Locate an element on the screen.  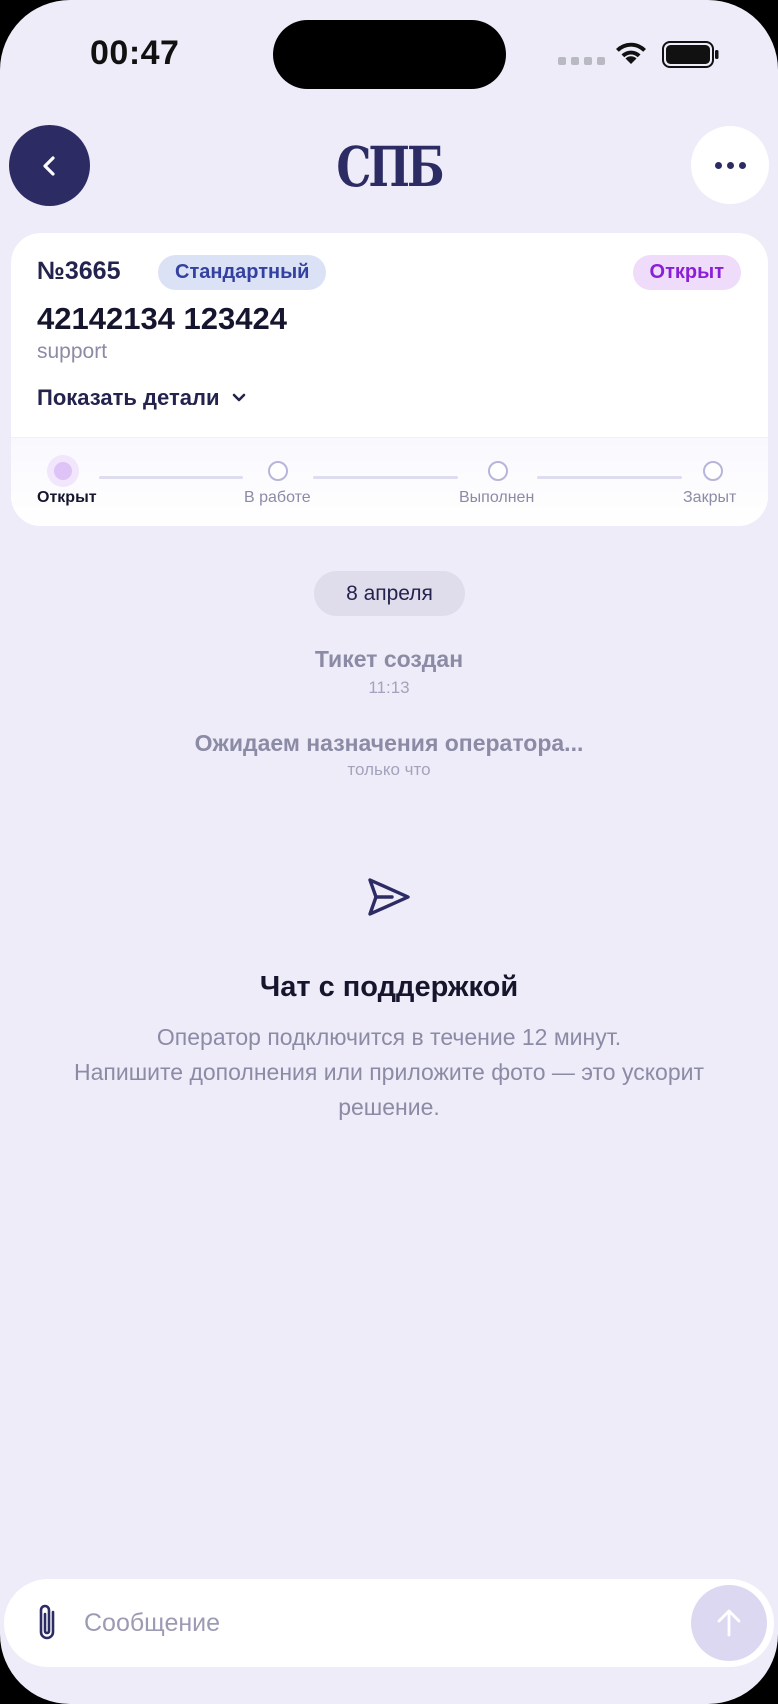
ticket-progress: Открыт В работе Выполнен Закрыт is located at coordinates (389, 481).